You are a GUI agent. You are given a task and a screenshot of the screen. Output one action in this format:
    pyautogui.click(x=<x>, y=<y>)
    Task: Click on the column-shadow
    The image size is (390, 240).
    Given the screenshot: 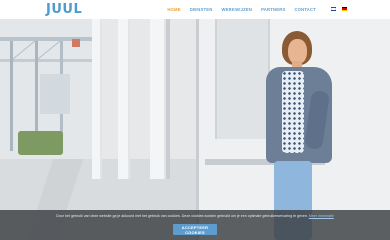 What is the action you would take?
    pyautogui.click(x=168, y=99)
    